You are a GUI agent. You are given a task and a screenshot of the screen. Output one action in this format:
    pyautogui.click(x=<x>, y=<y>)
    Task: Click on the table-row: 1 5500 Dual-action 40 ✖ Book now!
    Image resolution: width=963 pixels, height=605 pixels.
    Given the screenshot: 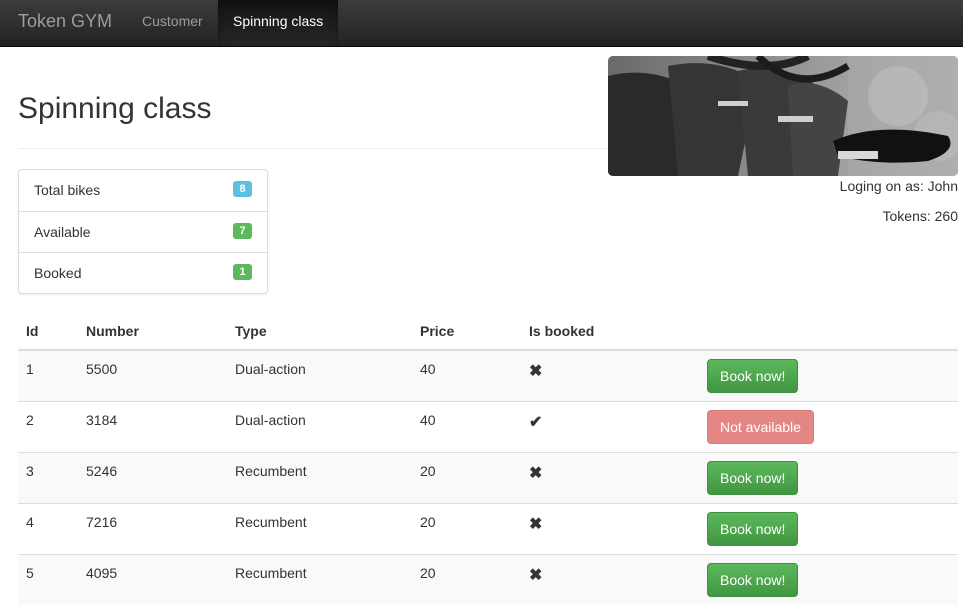 What is the action you would take?
    pyautogui.click(x=488, y=375)
    